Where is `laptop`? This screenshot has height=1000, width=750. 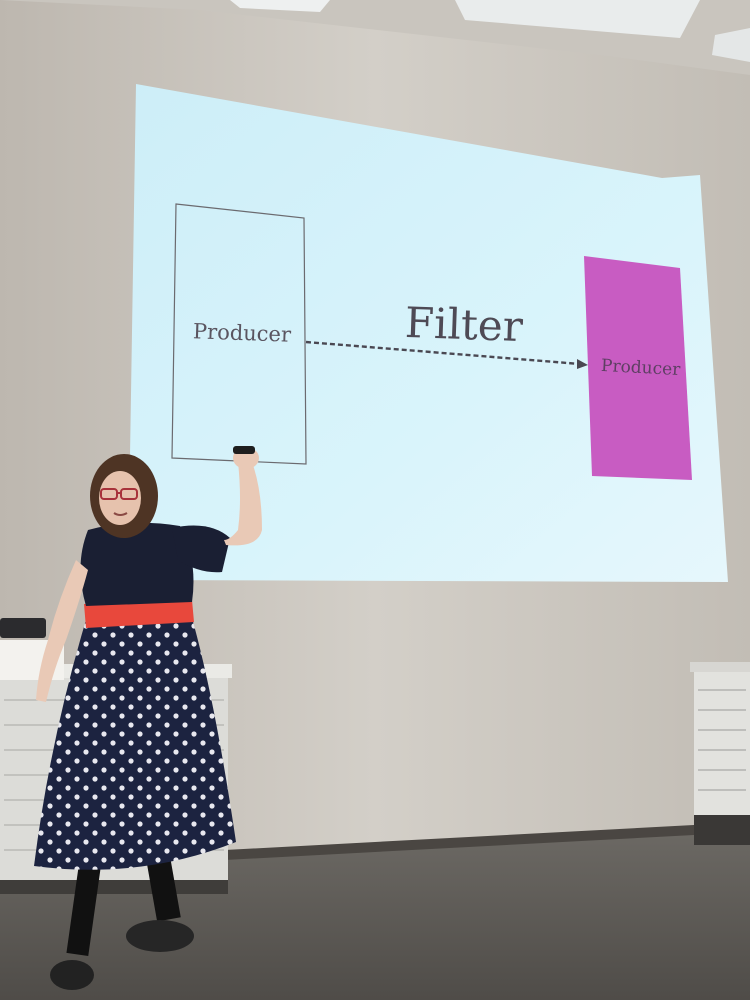
laptop is located at coordinates (23, 628).